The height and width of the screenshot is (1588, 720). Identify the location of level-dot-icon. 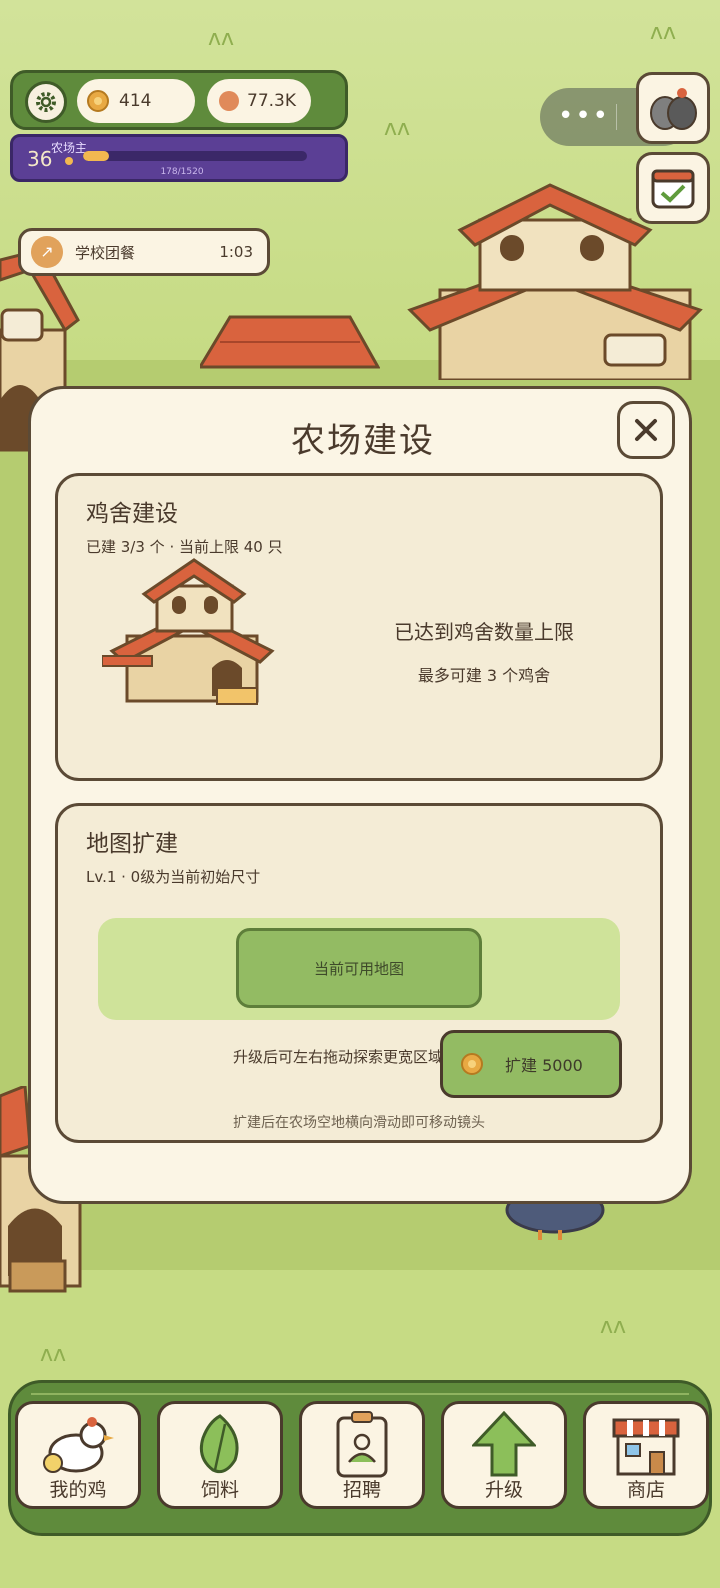
(69, 161).